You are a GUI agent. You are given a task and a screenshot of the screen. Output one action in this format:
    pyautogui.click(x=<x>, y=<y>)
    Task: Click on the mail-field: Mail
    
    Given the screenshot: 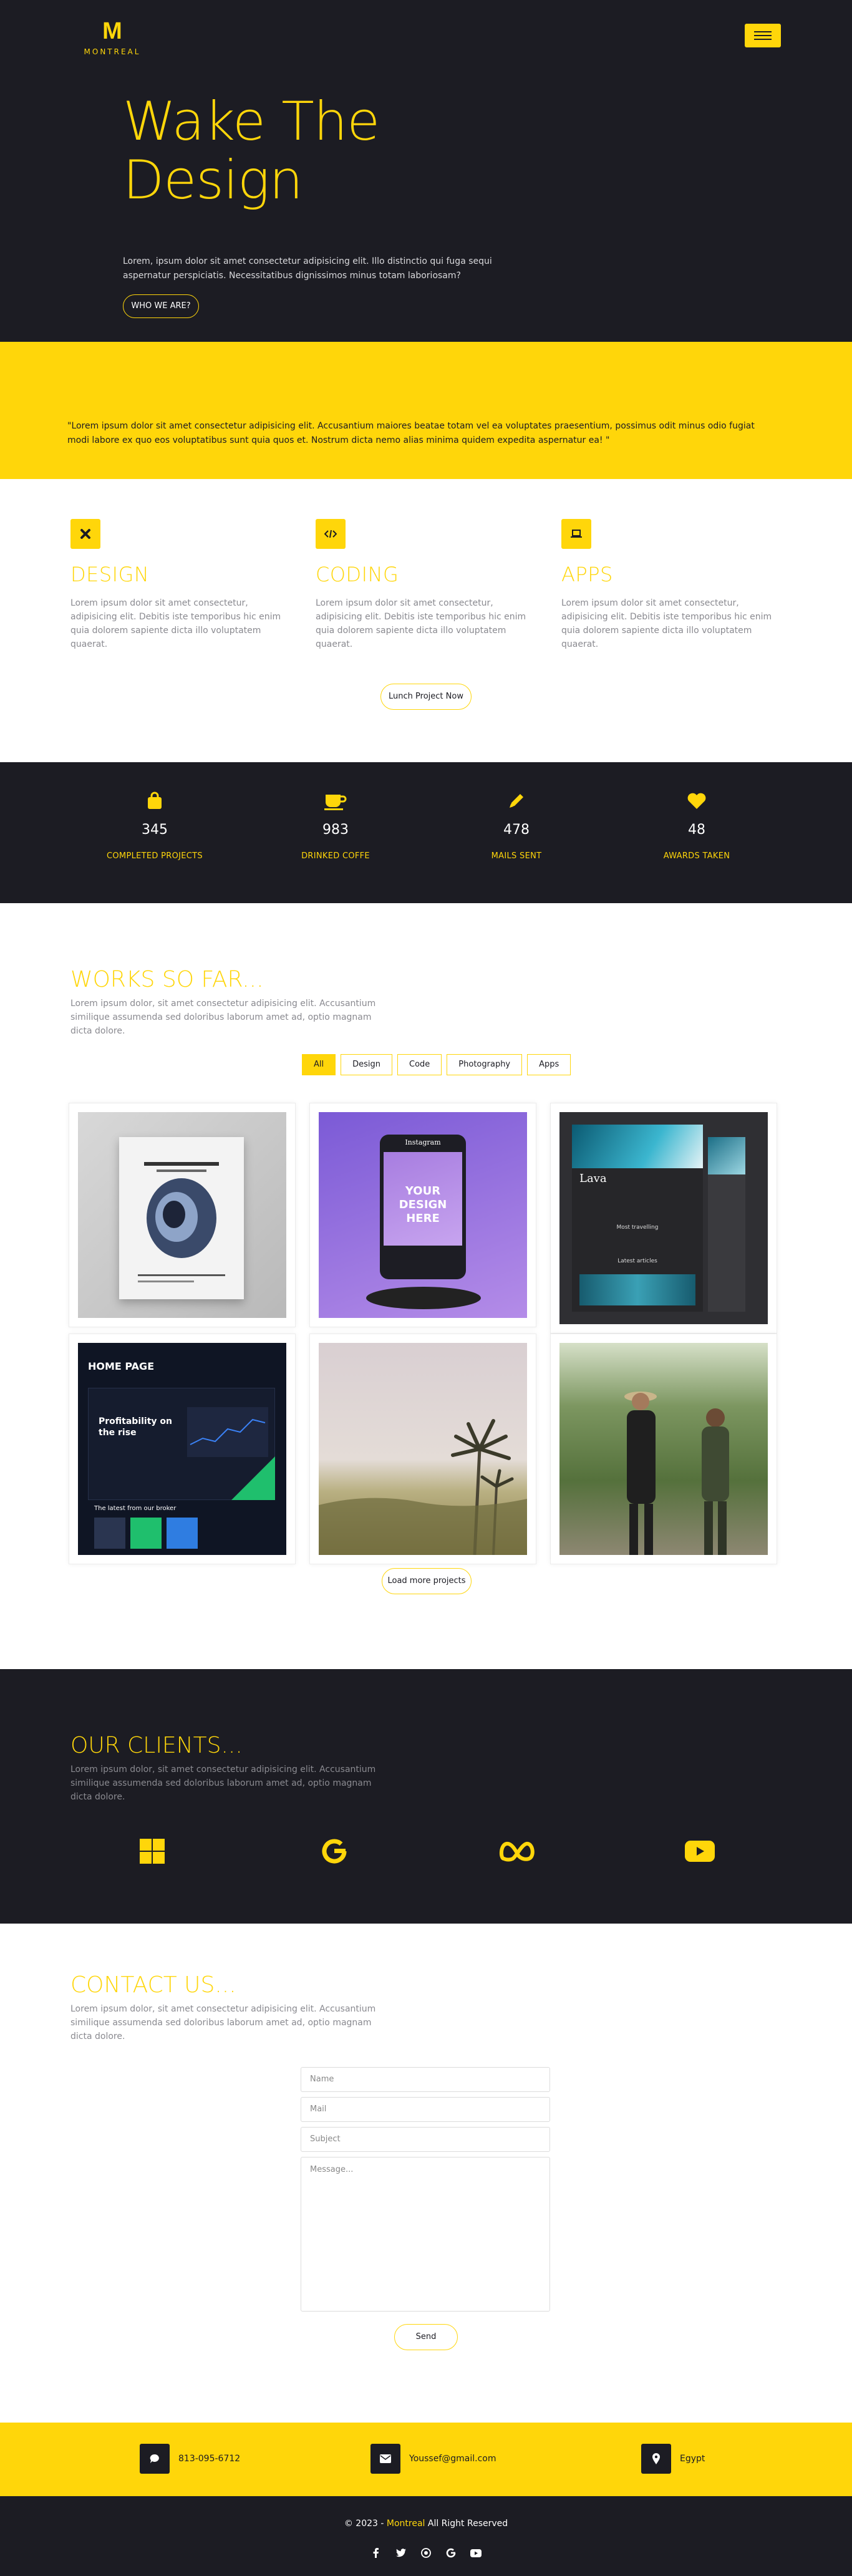 What is the action you would take?
    pyautogui.click(x=425, y=2109)
    